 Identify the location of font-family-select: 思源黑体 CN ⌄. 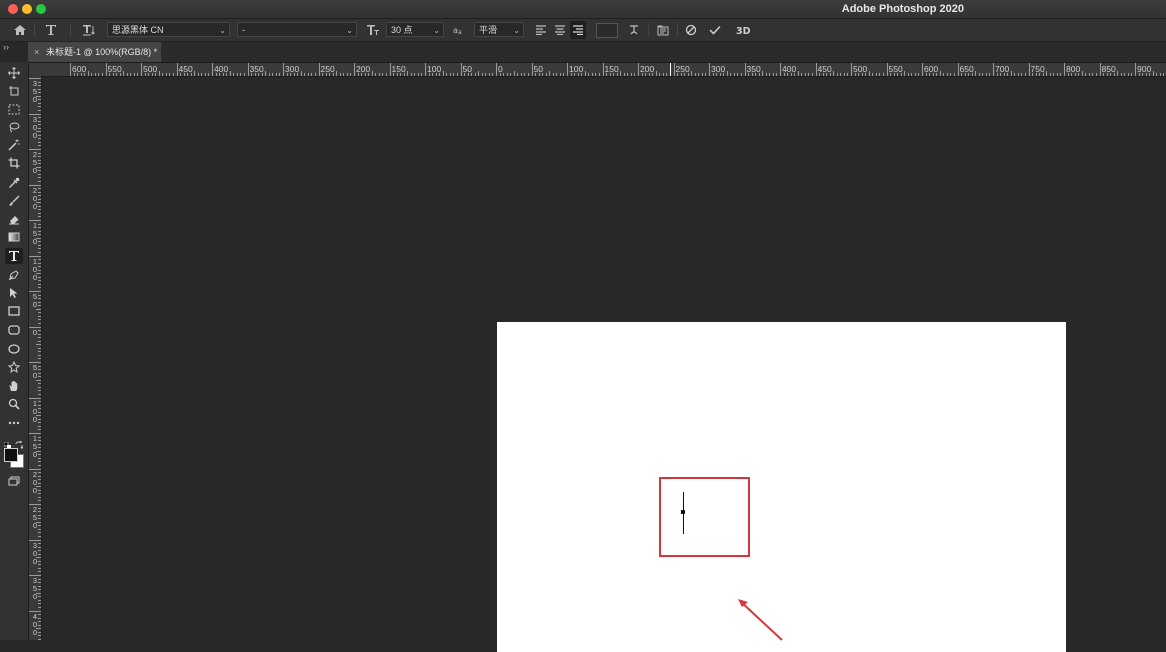
(168, 29).